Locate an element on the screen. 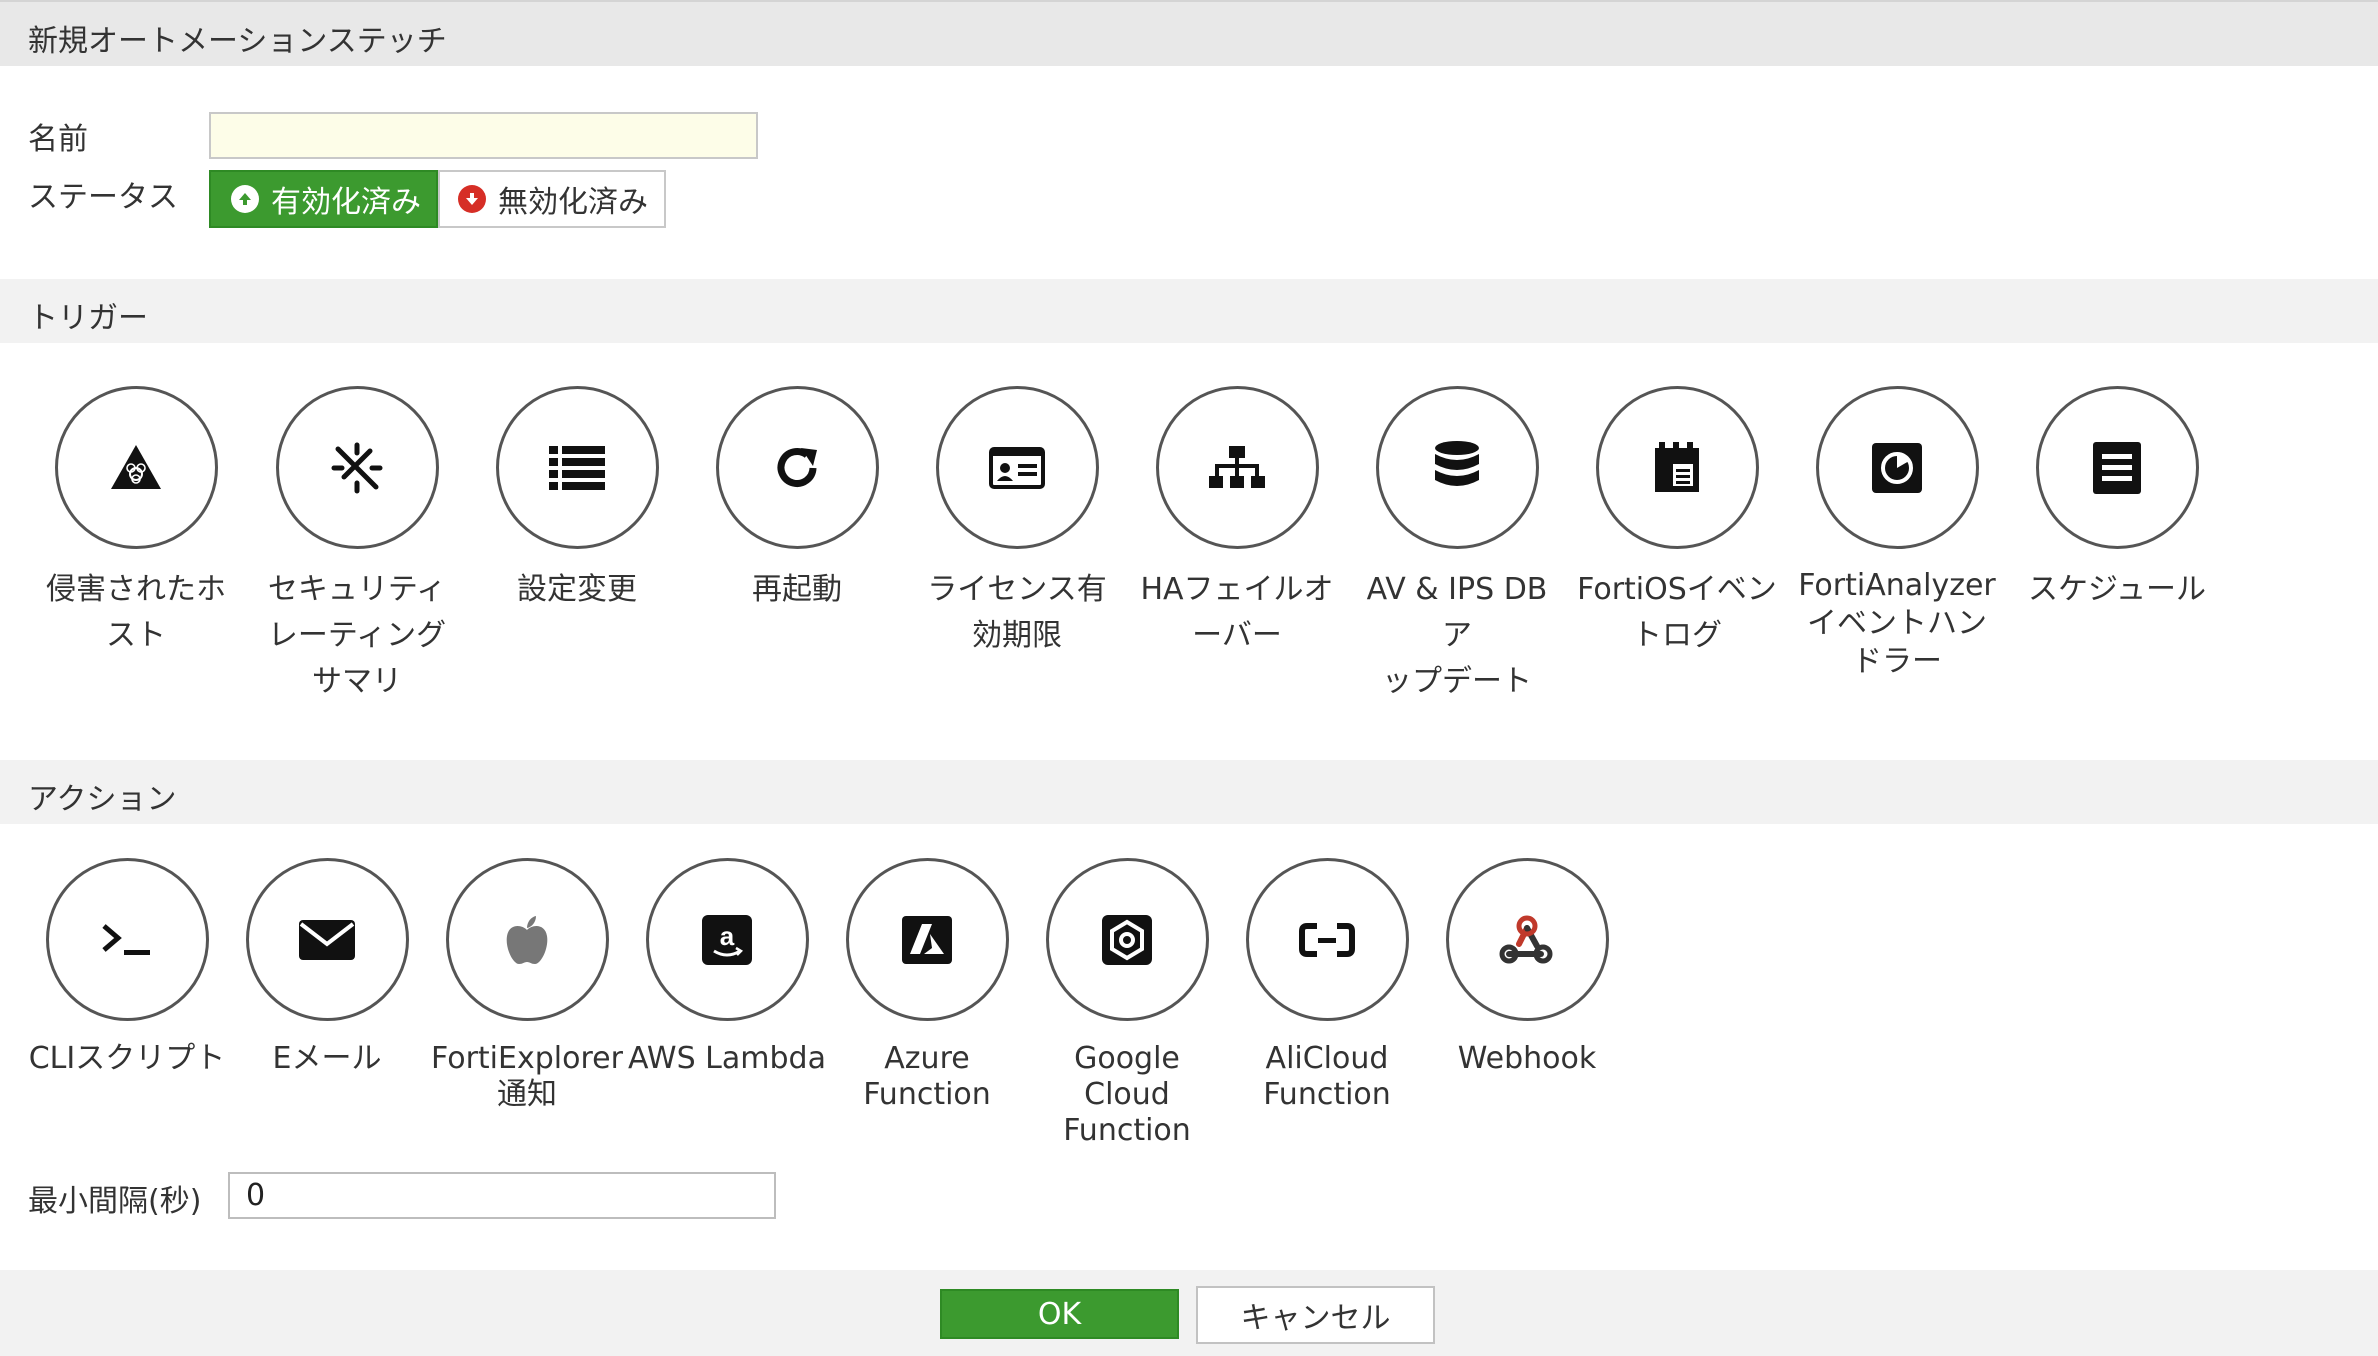 Image resolution: width=2378 pixels, height=1356 pixels. trigger-reboot: 再起動 is located at coordinates (797, 499).